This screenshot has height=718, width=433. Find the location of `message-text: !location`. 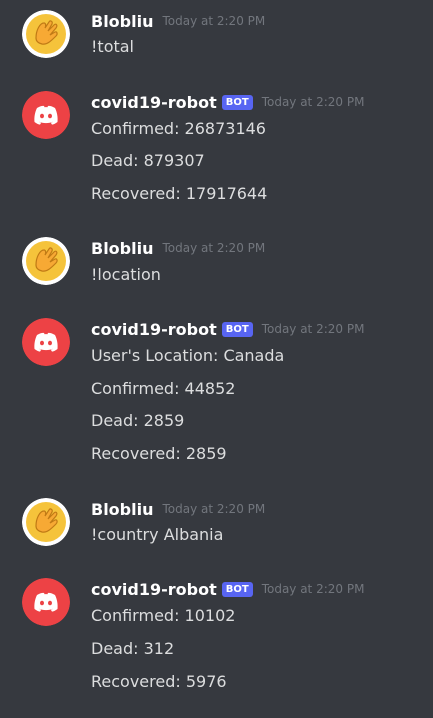

message-text: !location is located at coordinates (126, 274).